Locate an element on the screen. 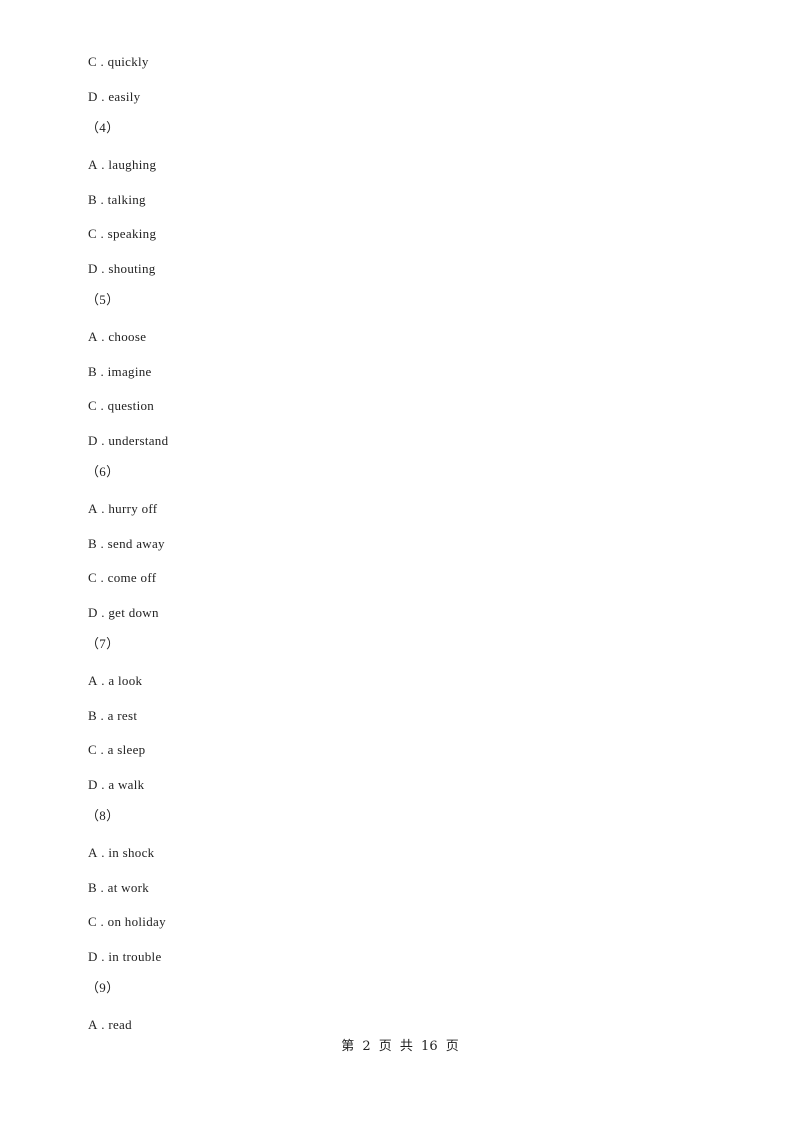 The height and width of the screenshot is (1132, 800). answer-option: A . read is located at coordinates (110, 1025).